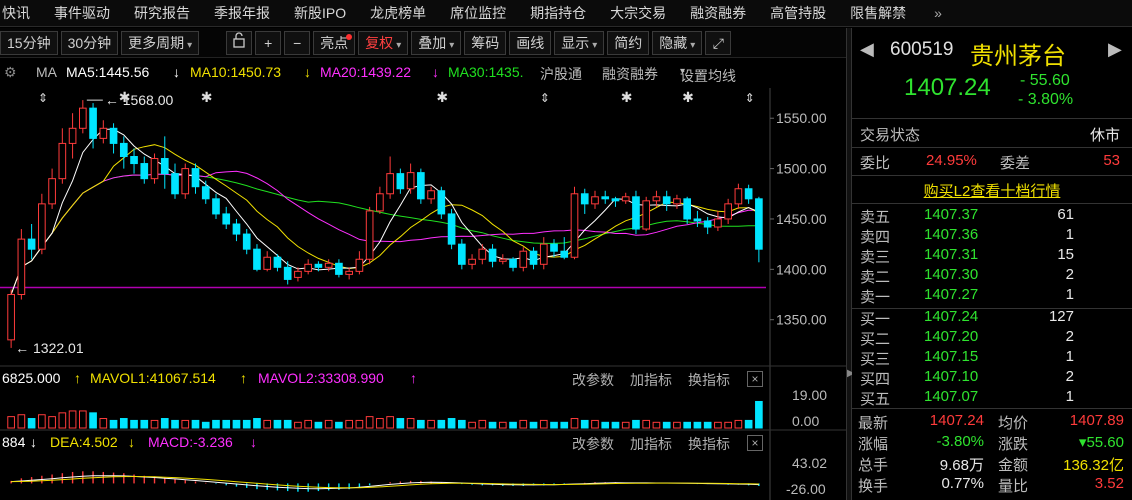 Image resolution: width=1132 pixels, height=500 pixels. What do you see at coordinates (29, 42) in the screenshot?
I see `period-15min-button: 15分钟` at bounding box center [29, 42].